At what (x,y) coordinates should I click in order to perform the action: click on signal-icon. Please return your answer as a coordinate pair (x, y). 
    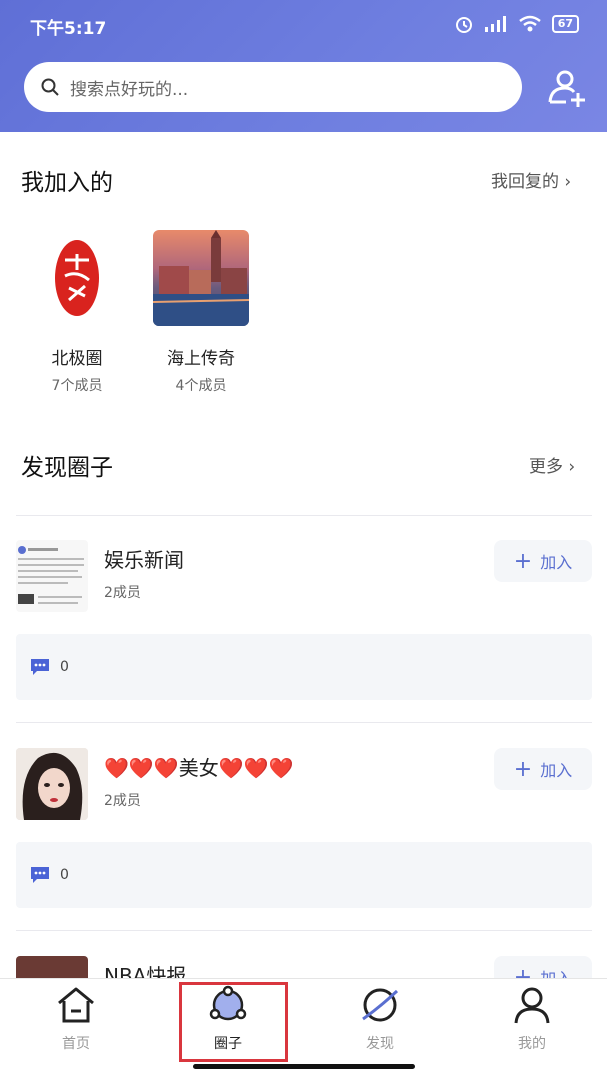
    Looking at the image, I should click on (495, 24).